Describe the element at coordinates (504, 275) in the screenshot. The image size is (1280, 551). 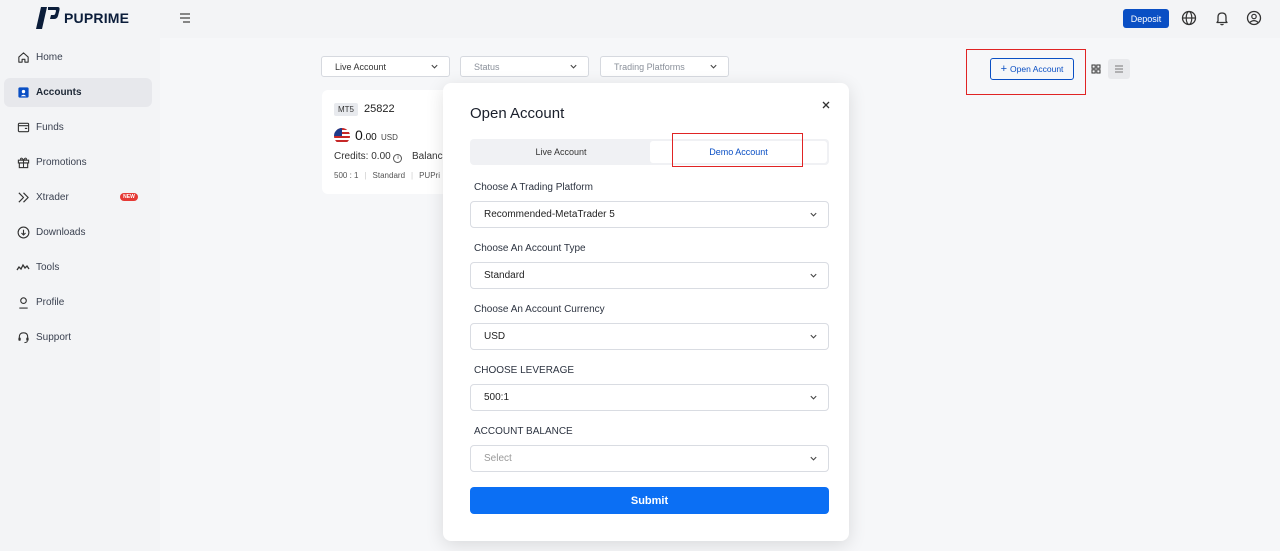
I see `account-type-value: Standard` at that location.